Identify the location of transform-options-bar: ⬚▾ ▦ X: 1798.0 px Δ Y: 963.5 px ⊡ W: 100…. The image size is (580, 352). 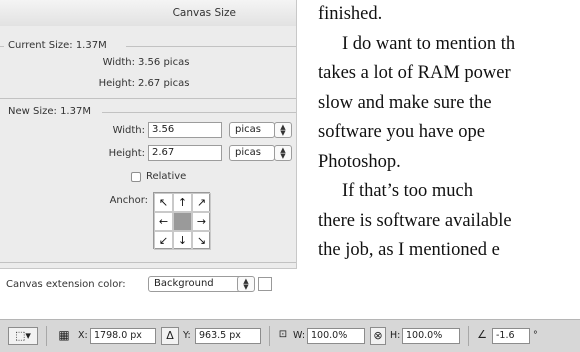
(290, 335).